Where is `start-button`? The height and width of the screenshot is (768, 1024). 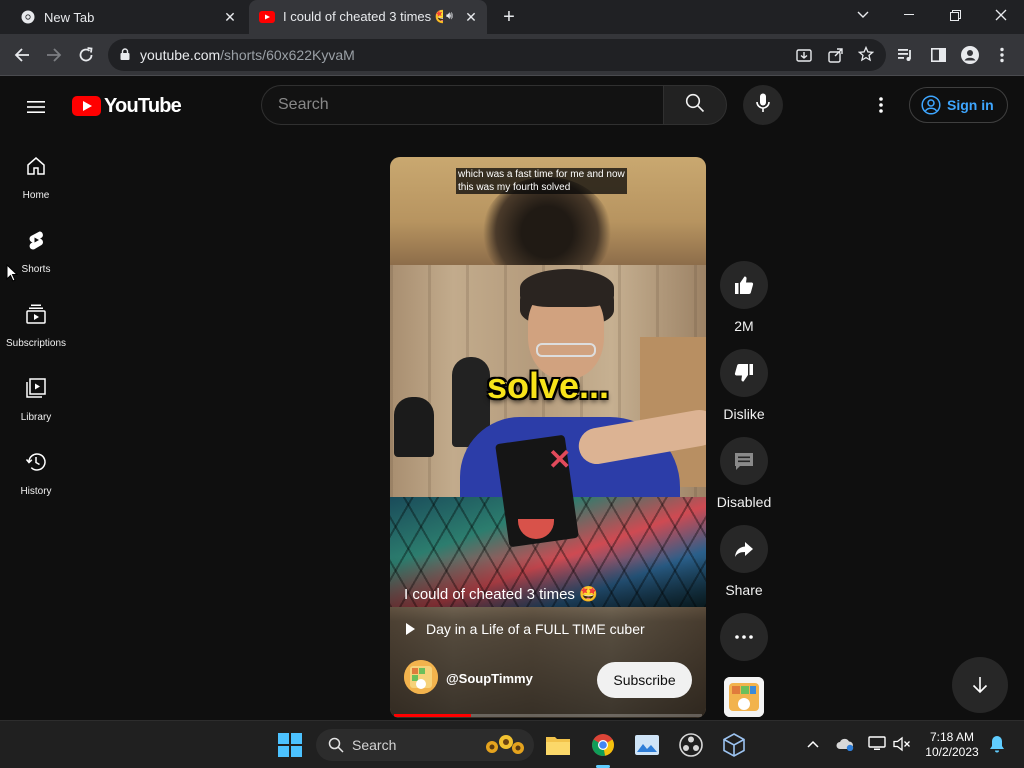
start-button is located at coordinates (290, 745).